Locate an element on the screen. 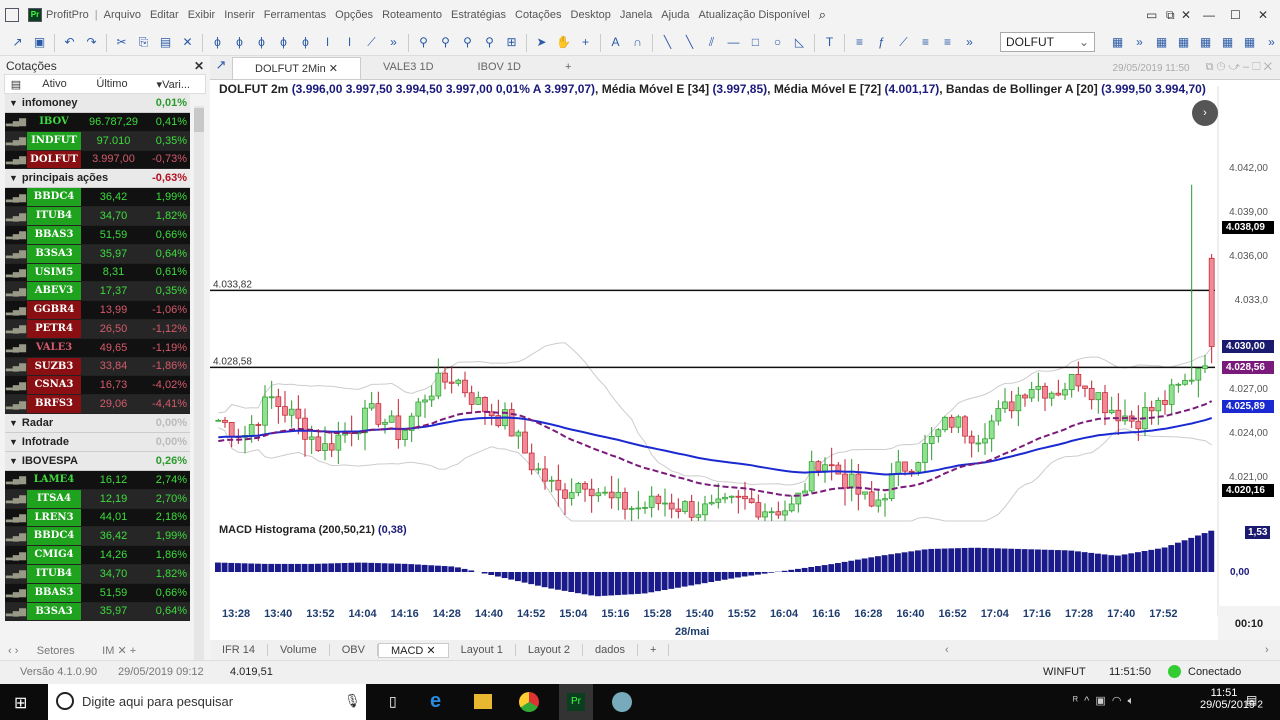 This screenshot has height=720, width=1280. quote-row: ▂▄▆ LREN3 44,01 2,18% is located at coordinates (97, 518).